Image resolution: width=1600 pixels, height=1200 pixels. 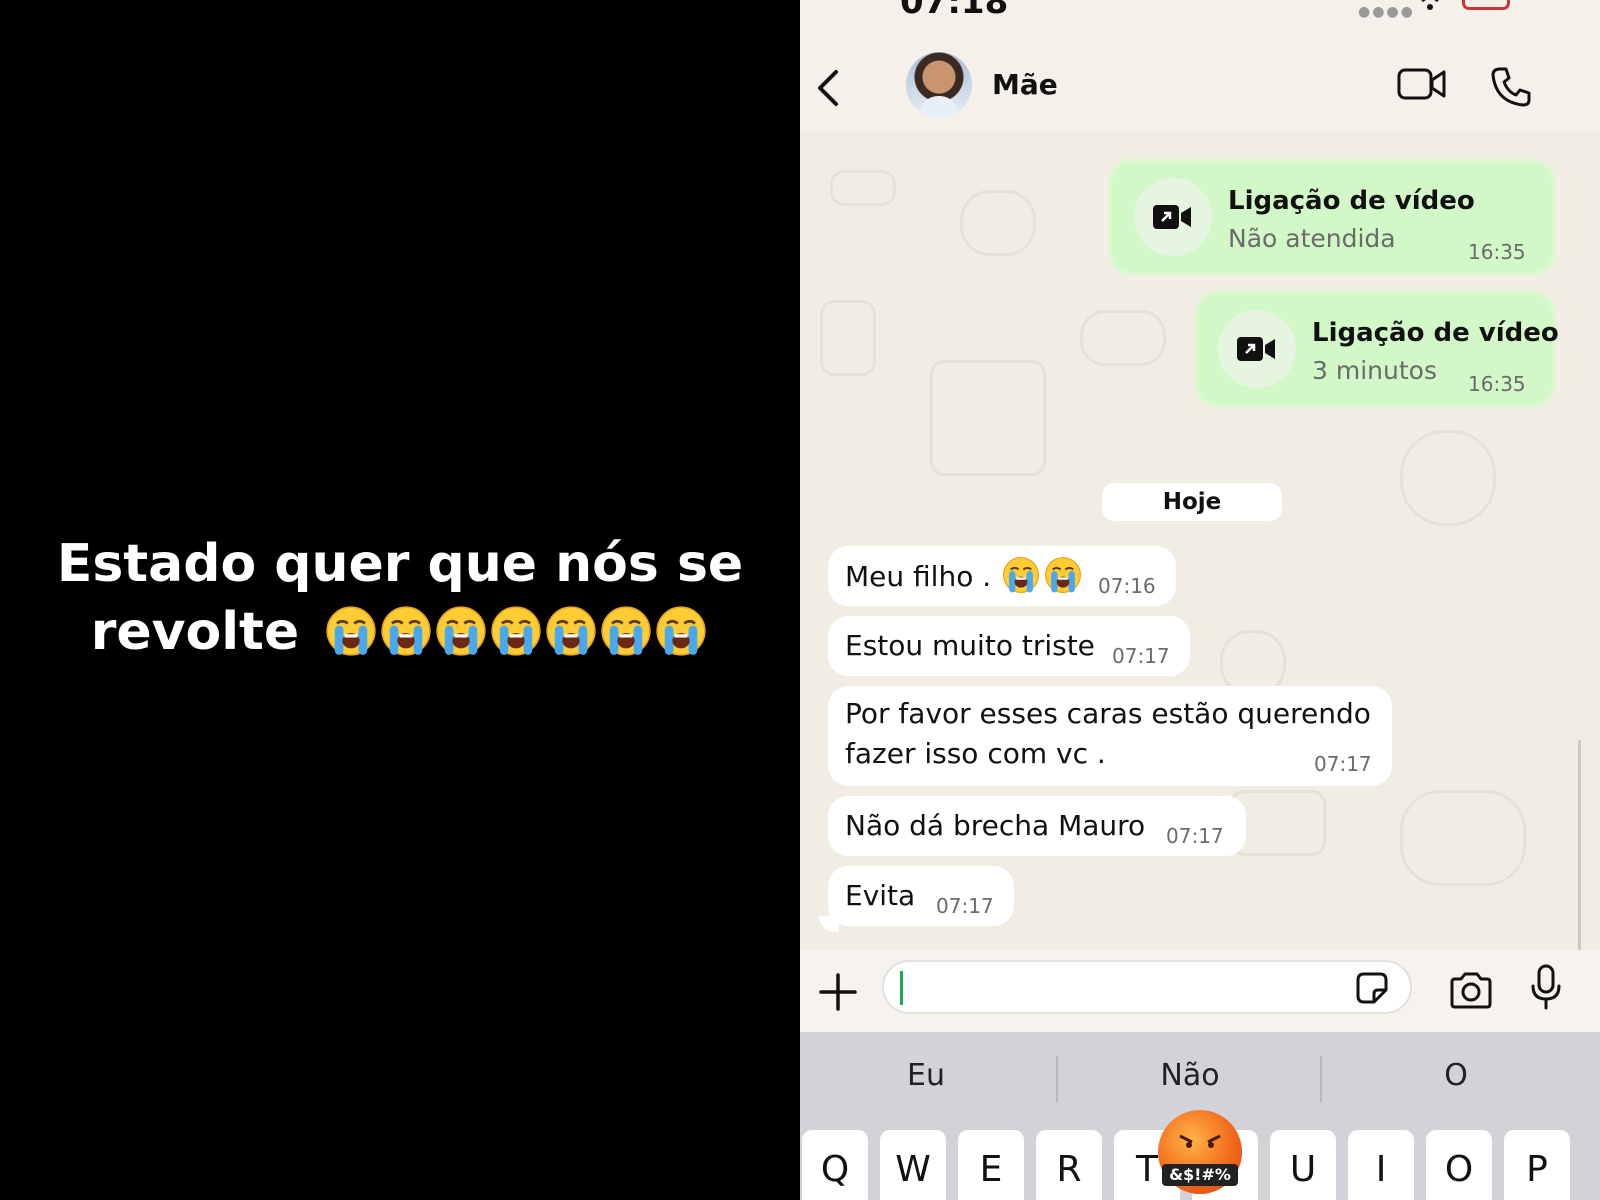 I want to click on message-text: Evita, so click(x=880, y=895).